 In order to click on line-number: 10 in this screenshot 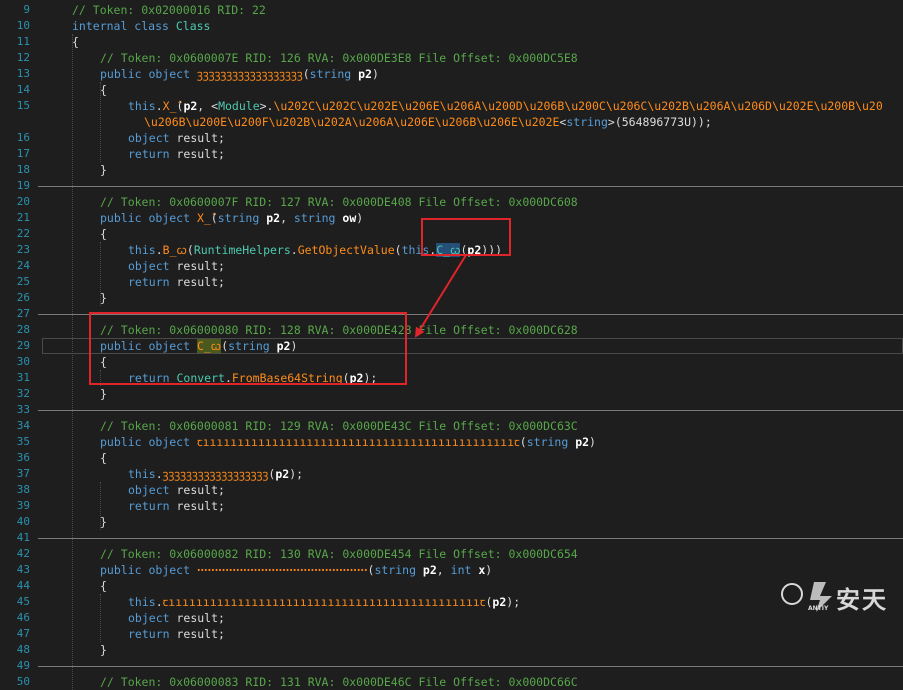, I will do `click(23, 25)`.